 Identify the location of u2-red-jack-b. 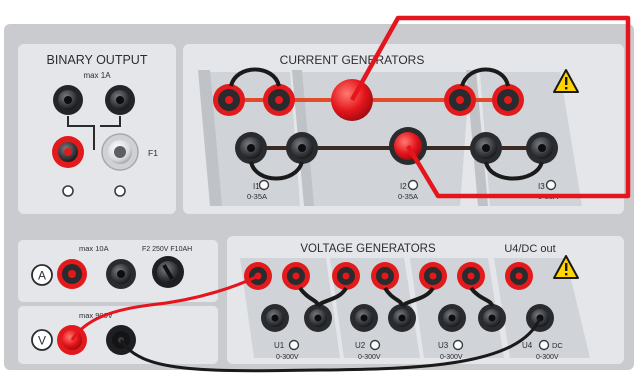
(385, 276).